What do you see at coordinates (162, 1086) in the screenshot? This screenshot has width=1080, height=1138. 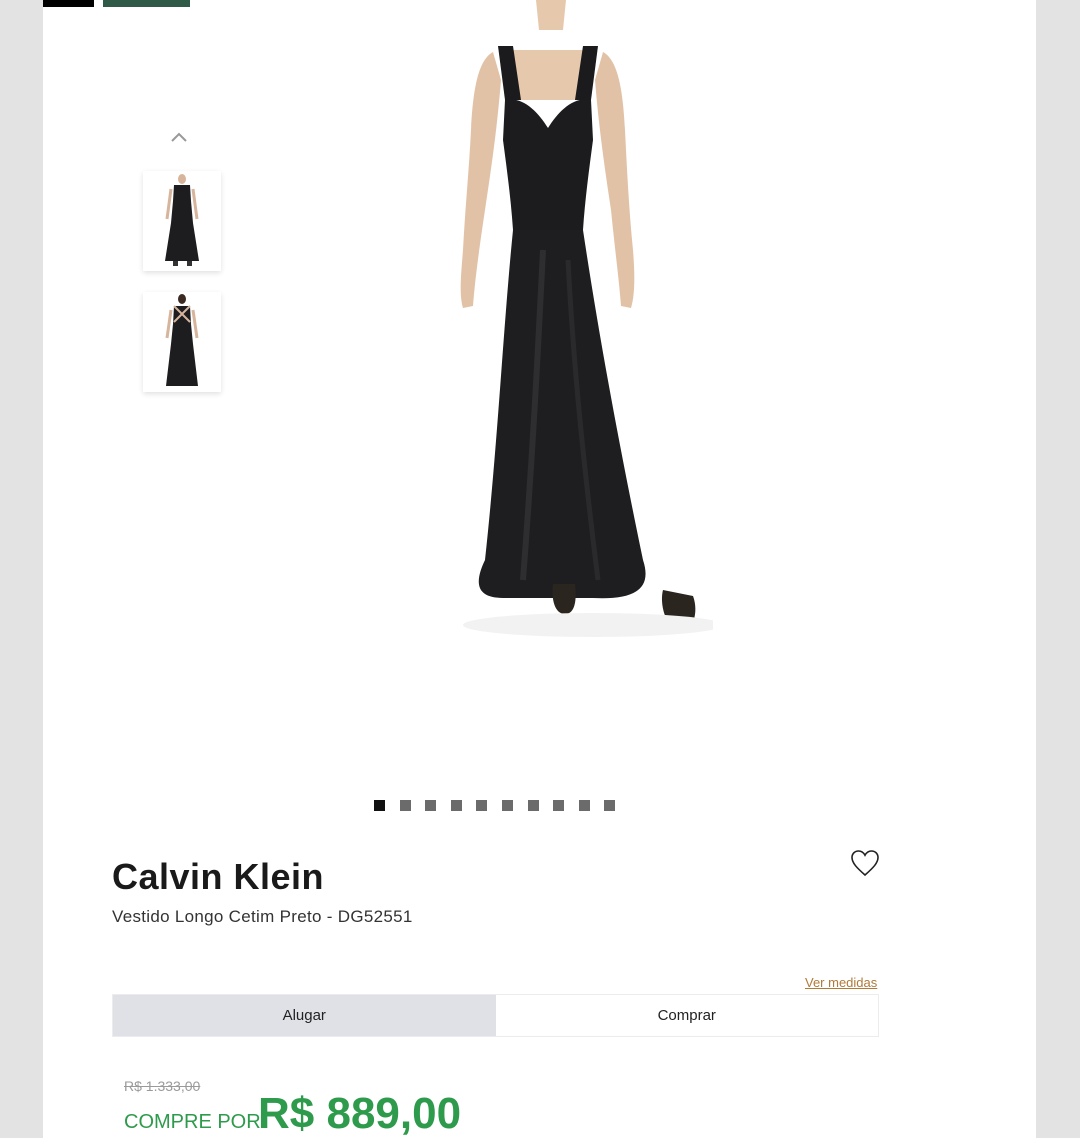 I see `original-price: R$ 1.333,00` at bounding box center [162, 1086].